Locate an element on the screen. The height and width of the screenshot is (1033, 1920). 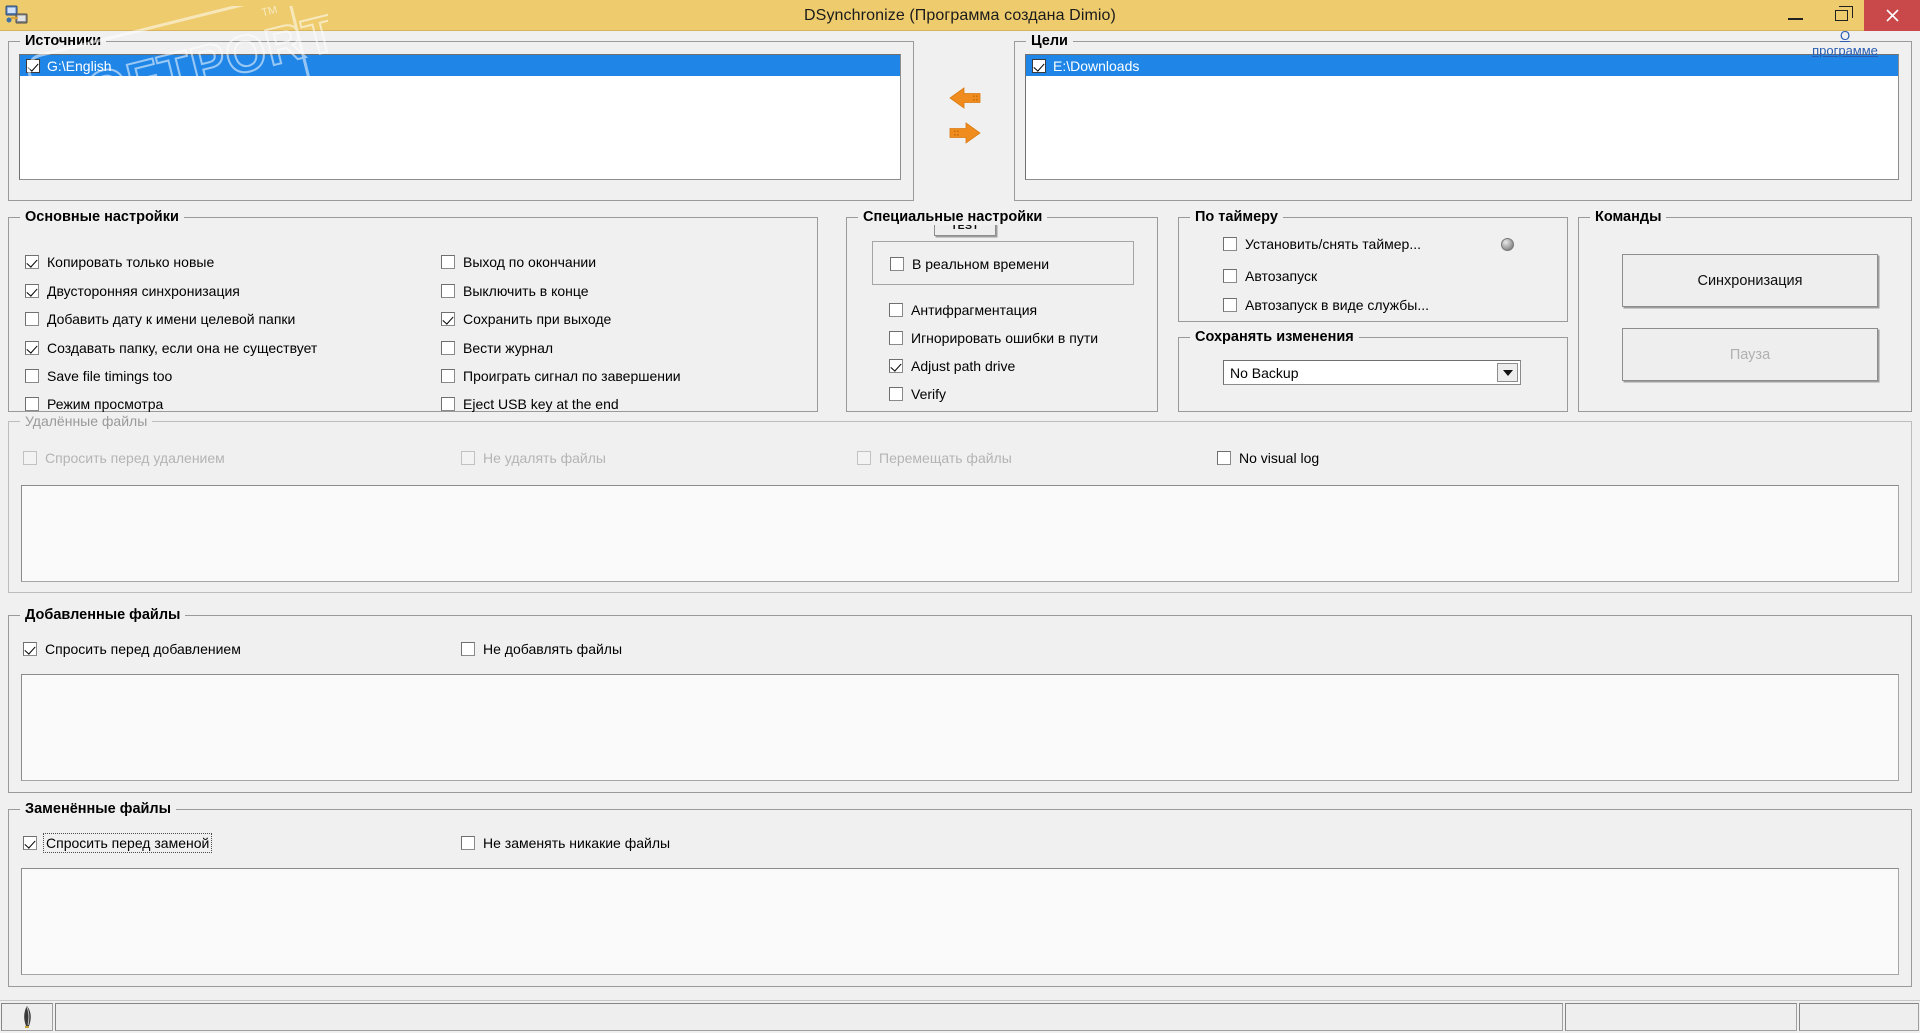
checkbox-label: Двусторонняя синхронизация is located at coordinates (143, 291).